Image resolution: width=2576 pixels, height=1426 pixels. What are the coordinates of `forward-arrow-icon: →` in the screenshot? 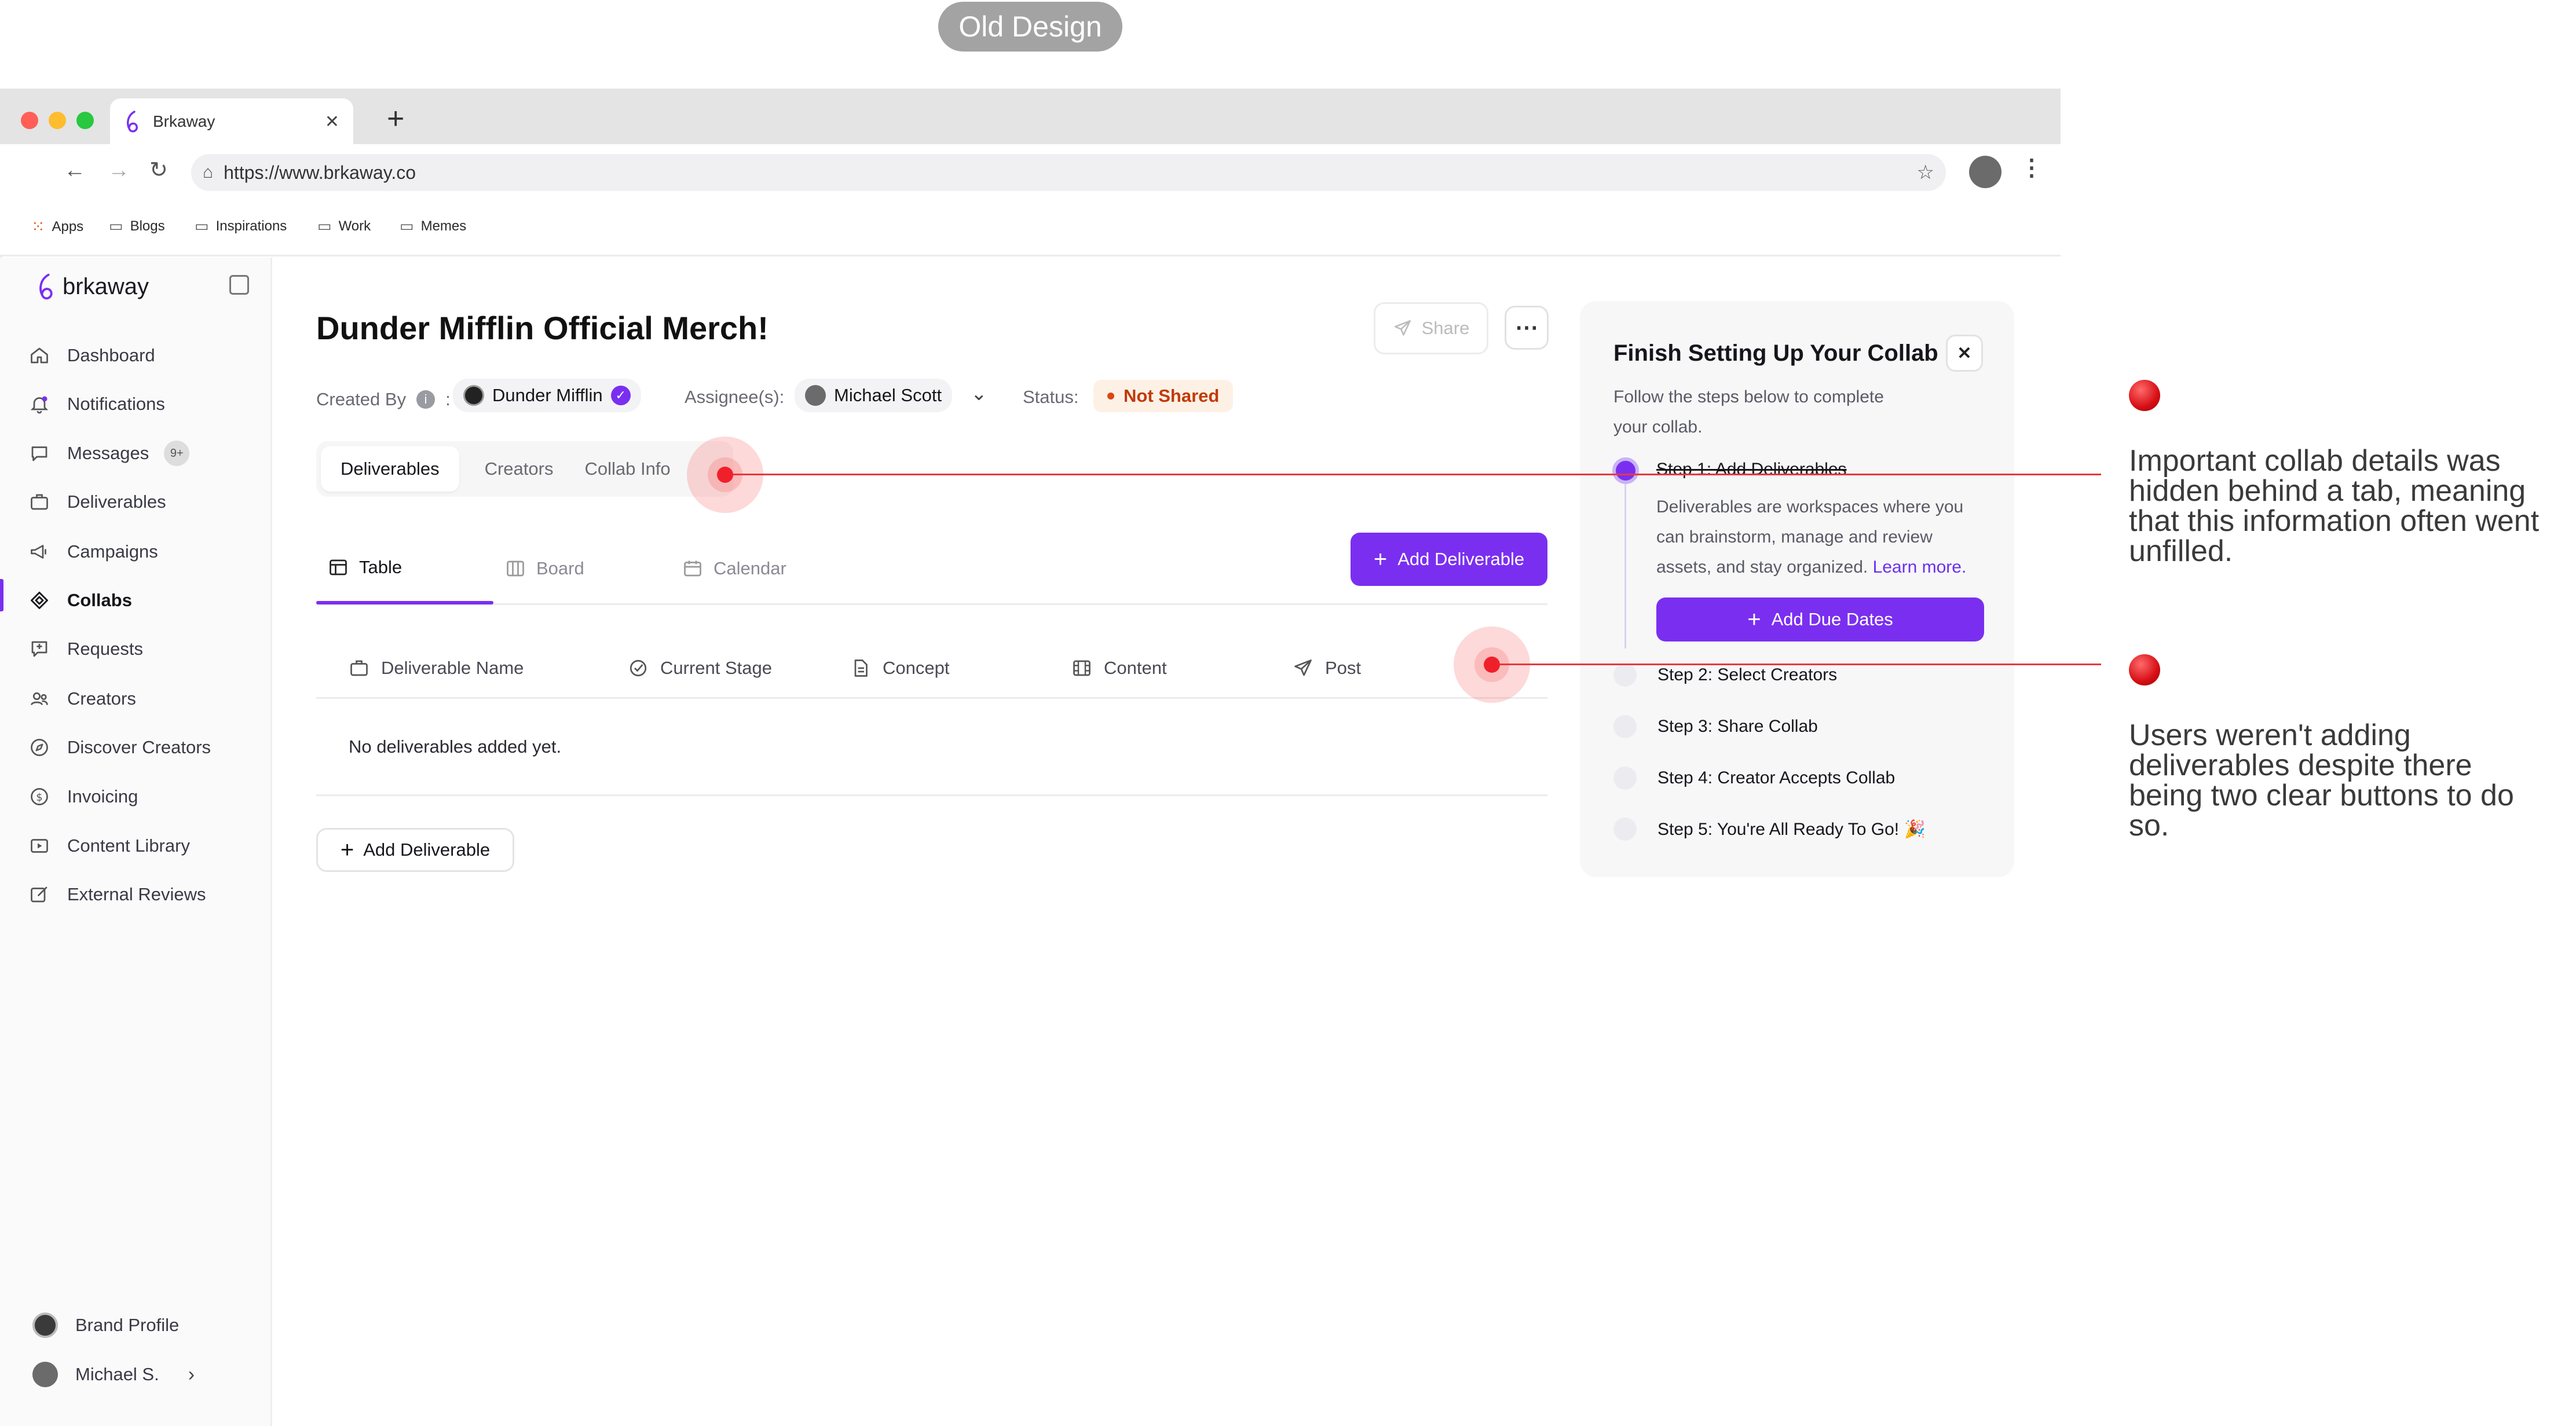 It's located at (119, 170).